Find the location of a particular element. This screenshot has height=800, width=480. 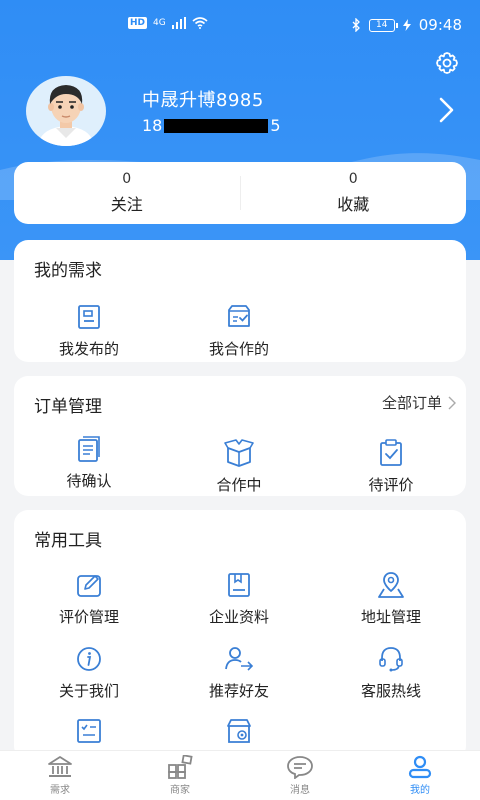

my-demand-card: 我的需求 我发布的 我合作的 is located at coordinates (240, 301).